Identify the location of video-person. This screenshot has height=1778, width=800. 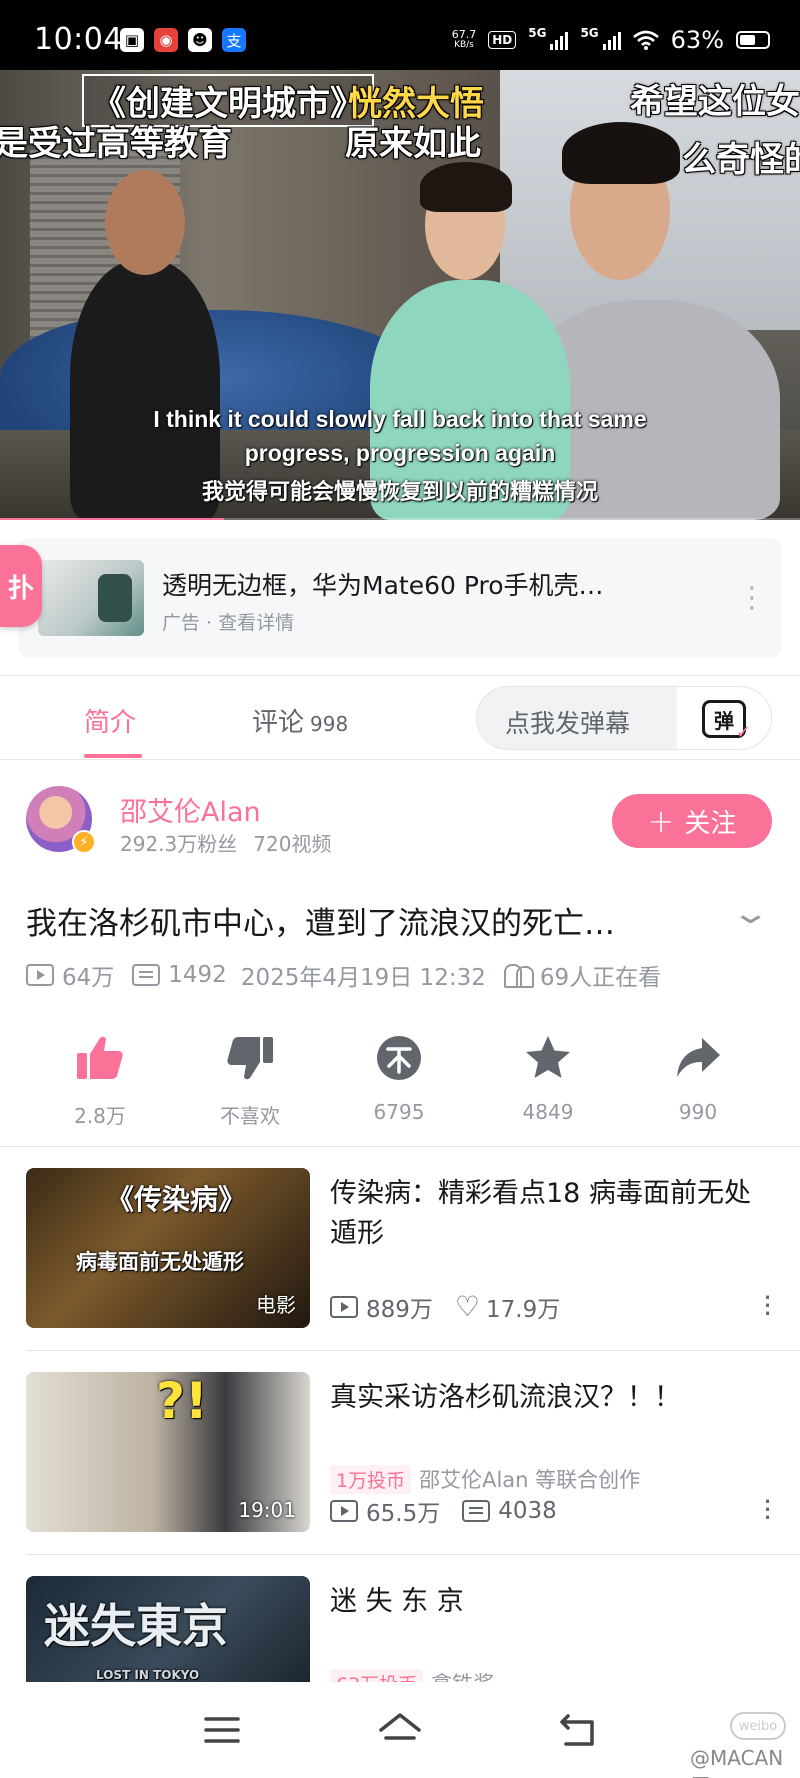
(621, 153).